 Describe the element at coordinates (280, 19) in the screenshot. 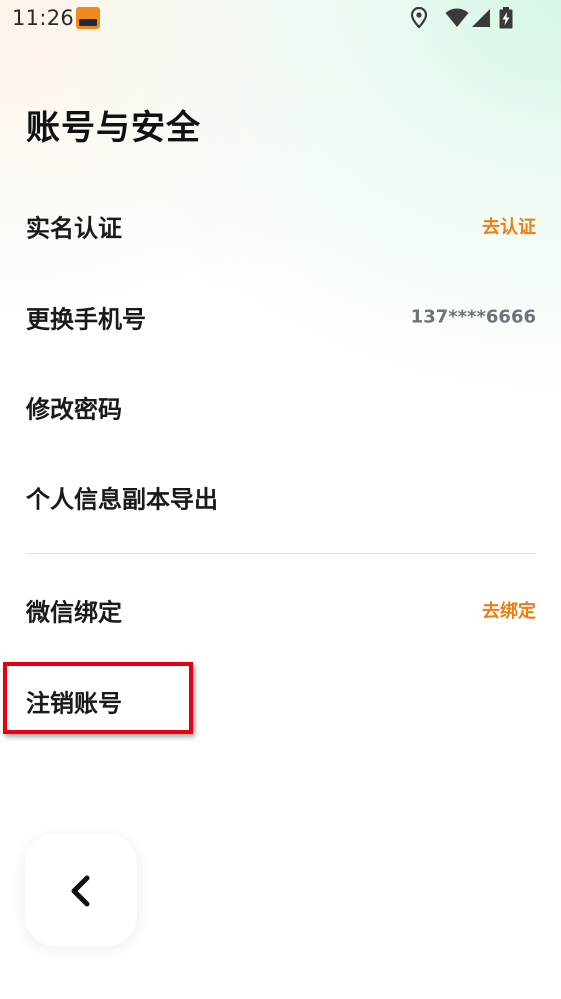

I see `status-bar: 11:26` at that location.